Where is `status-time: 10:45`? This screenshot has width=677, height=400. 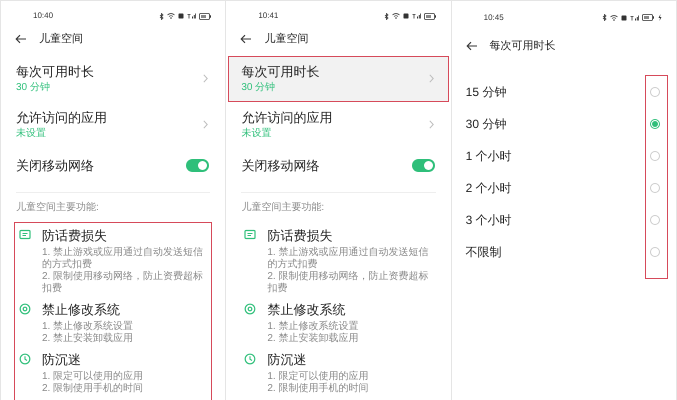 status-time: 10:45 is located at coordinates (494, 18).